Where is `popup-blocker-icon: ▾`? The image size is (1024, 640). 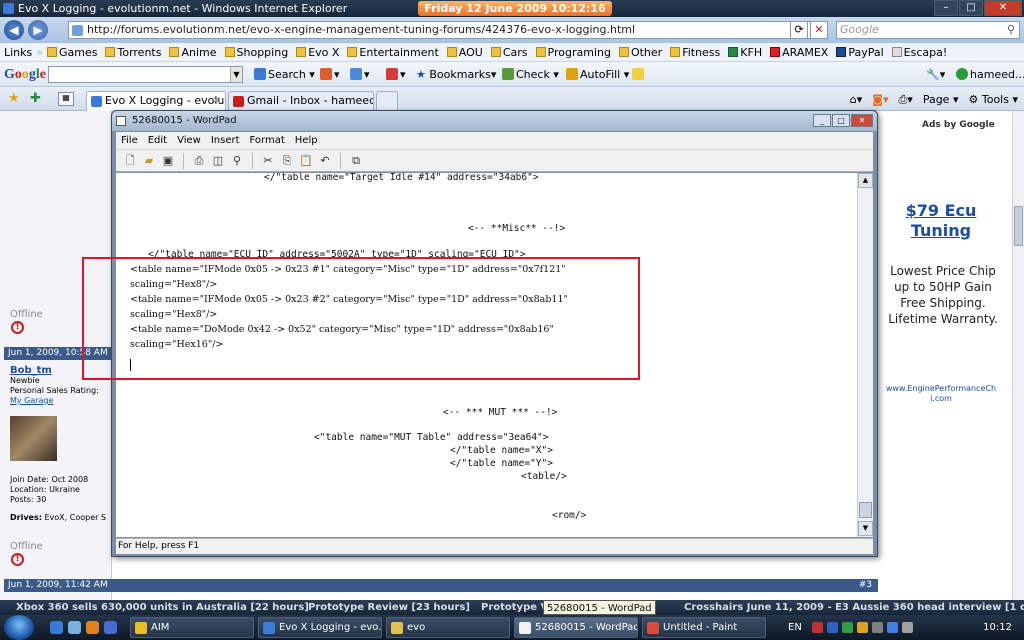
popup-blocker-icon: ▾ is located at coordinates (396, 74).